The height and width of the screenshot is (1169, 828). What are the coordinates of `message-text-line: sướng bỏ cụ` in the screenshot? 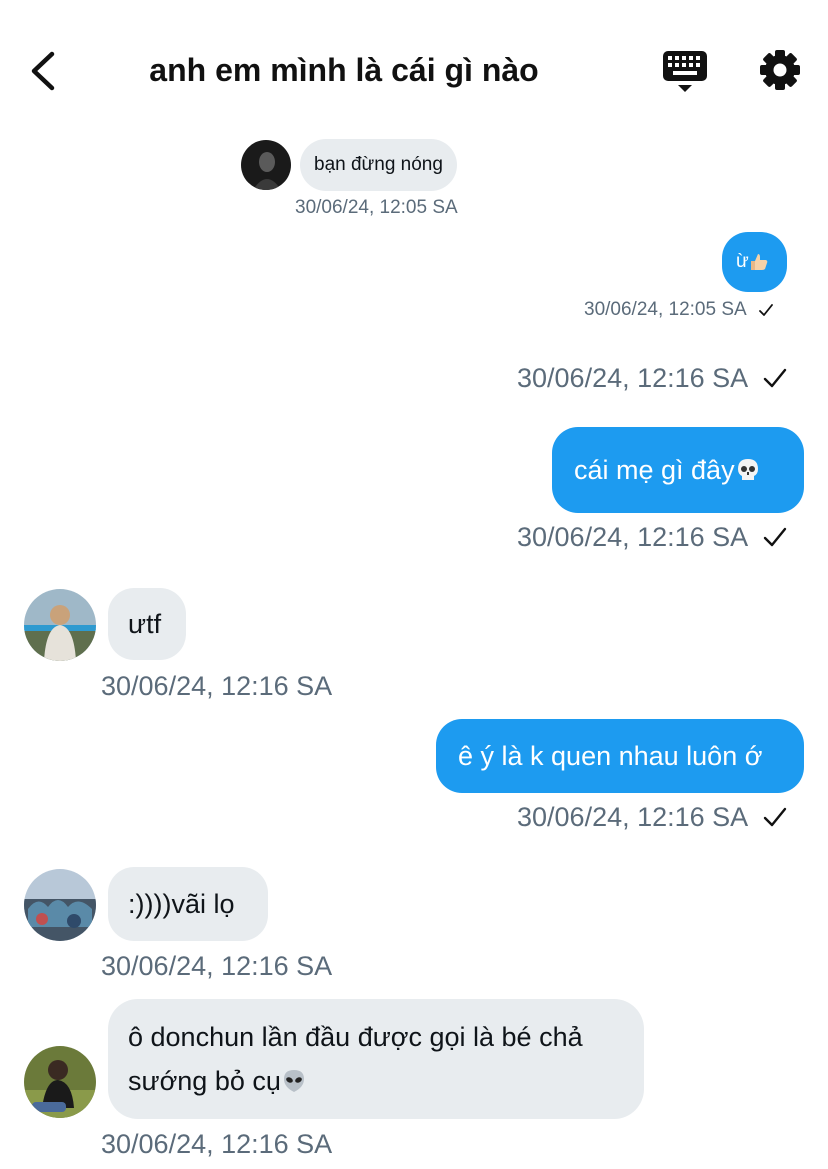 It's located at (376, 1081).